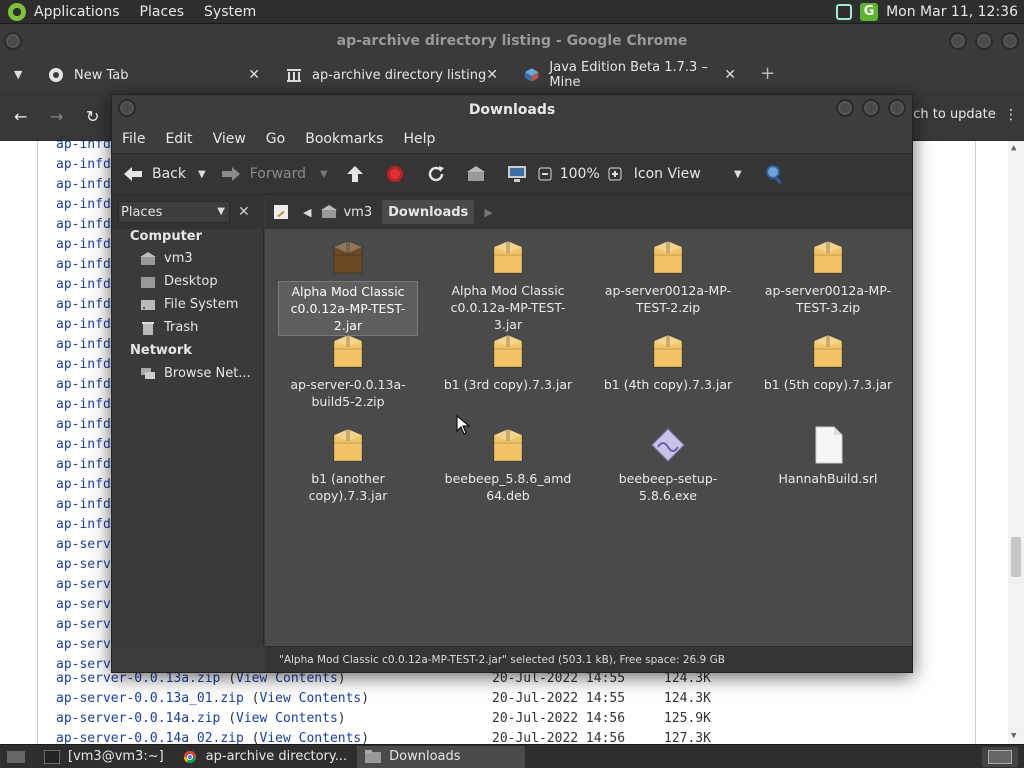 The width and height of the screenshot is (1024, 768). I want to click on back-arrow-icon: ←, so click(20, 116).